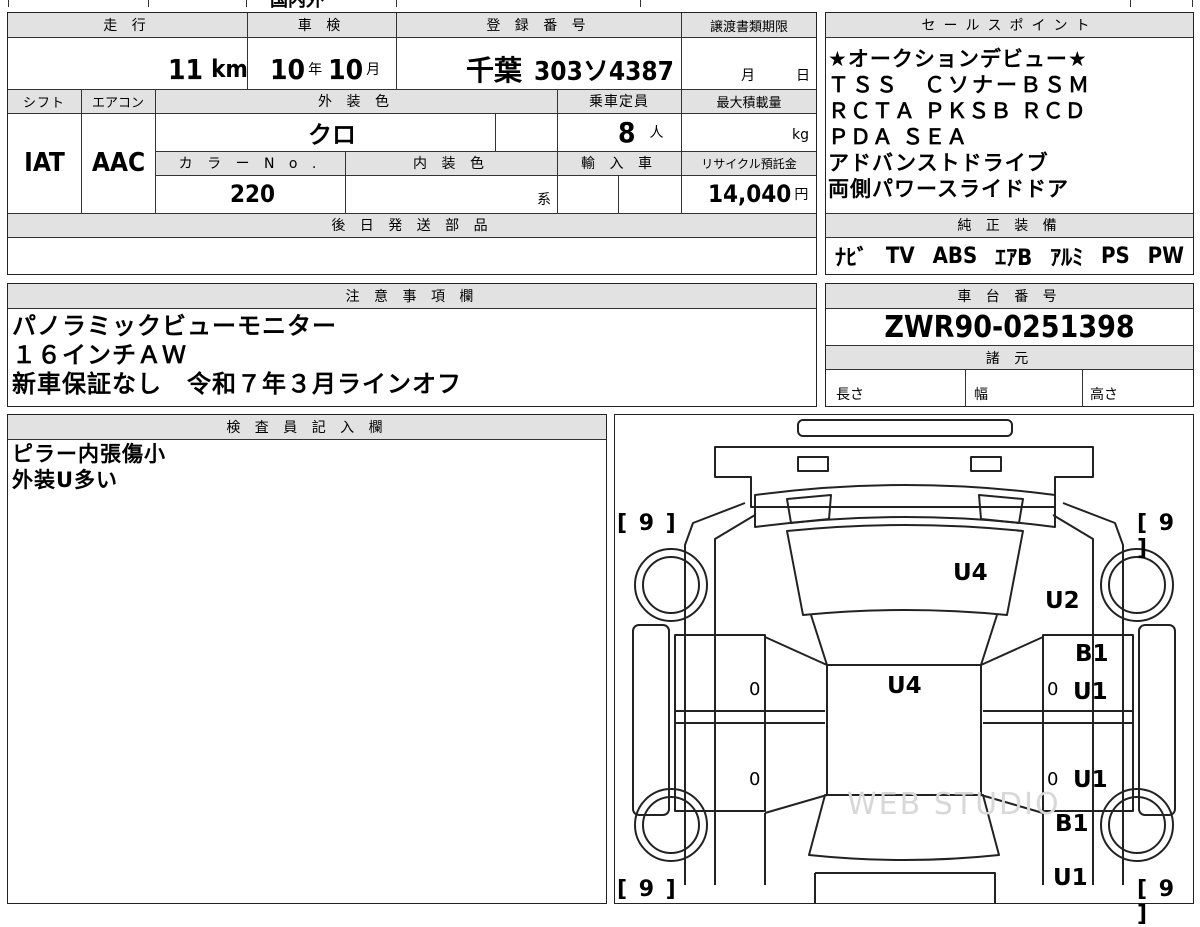  Describe the element at coordinates (955, 256) in the screenshot. I see `equipment-item: ABS` at that location.